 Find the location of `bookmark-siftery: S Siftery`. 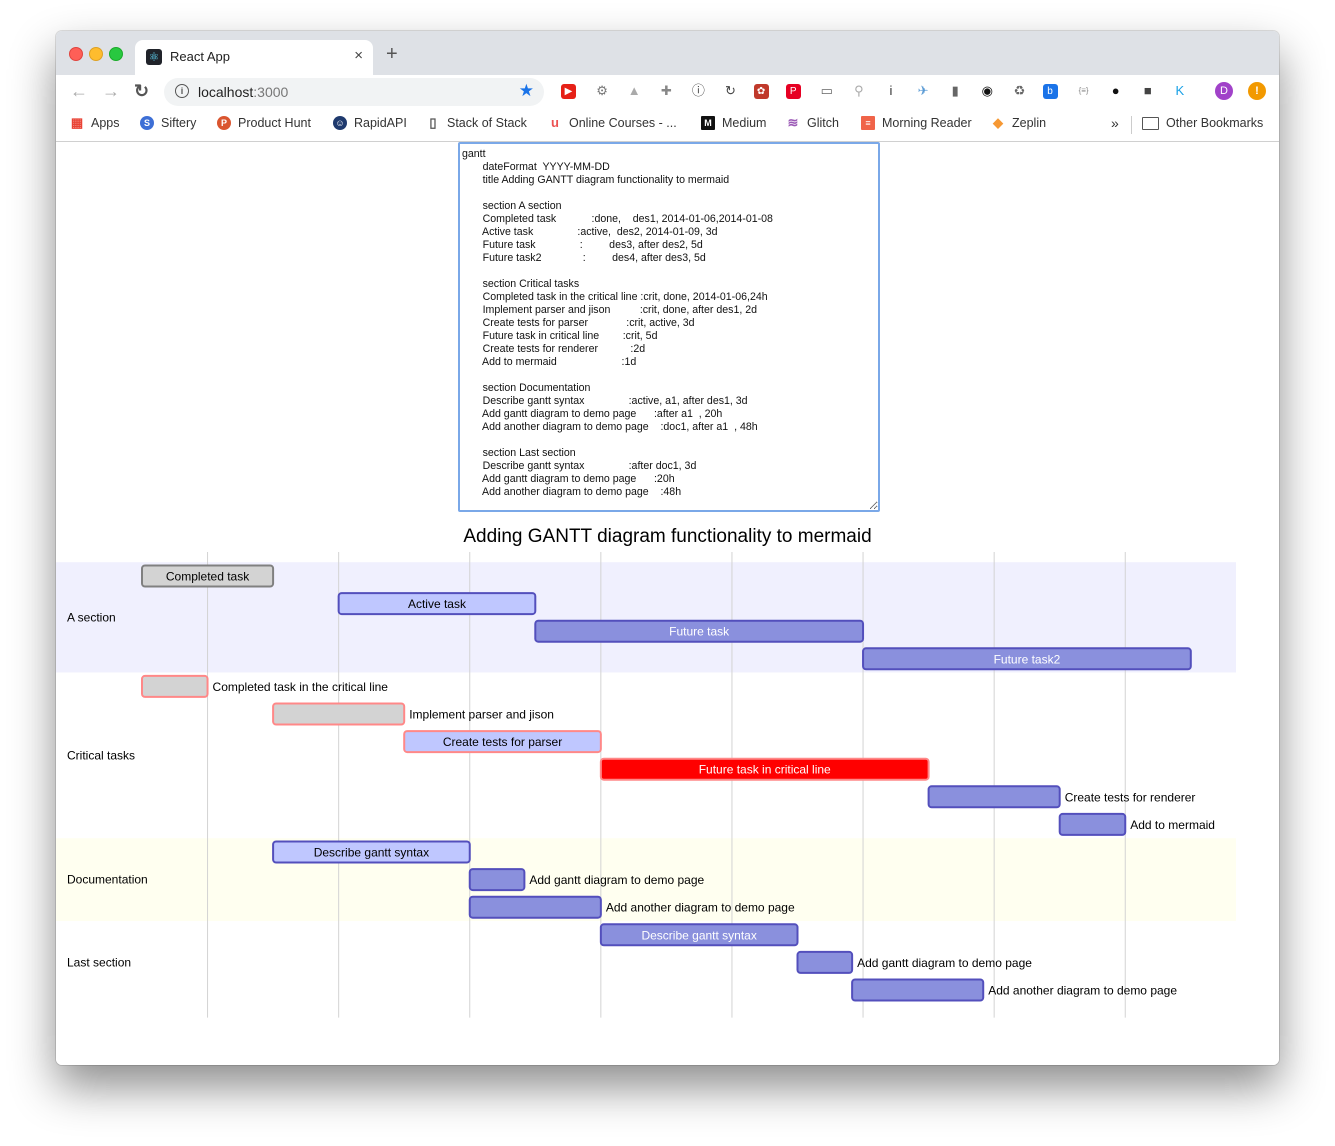

bookmark-siftery: S Siftery is located at coordinates (168, 123).